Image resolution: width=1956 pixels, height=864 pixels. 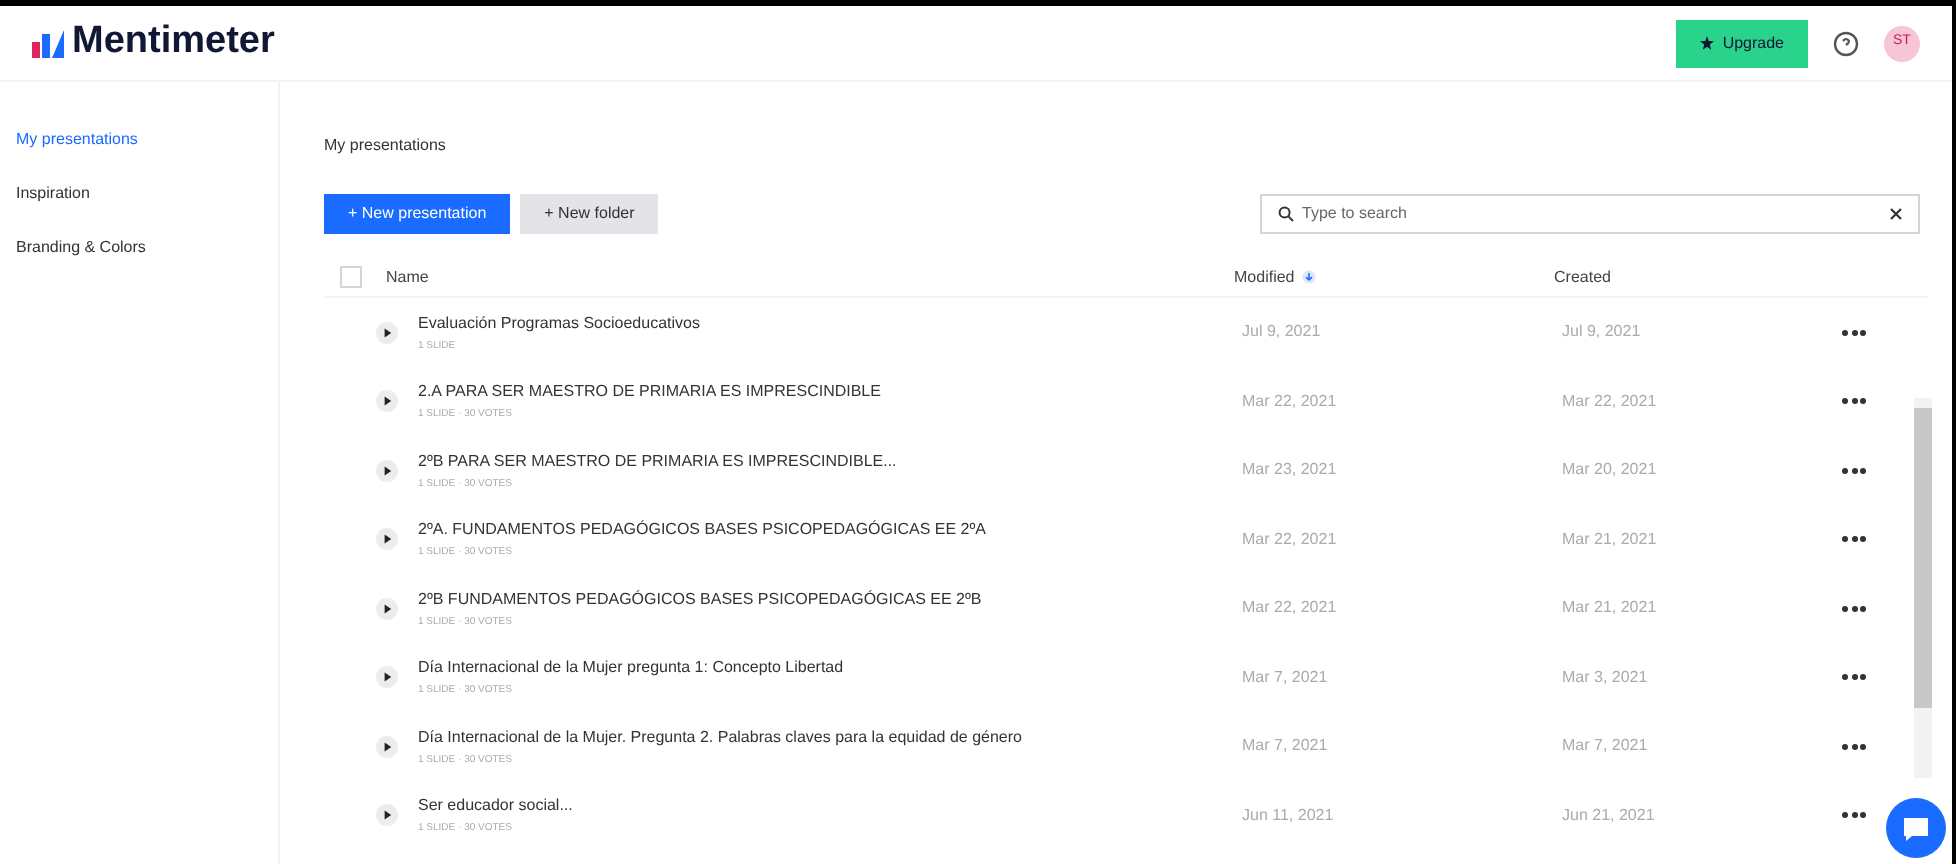 What do you see at coordinates (173, 42) in the screenshot?
I see `logo-text: Mentimeter` at bounding box center [173, 42].